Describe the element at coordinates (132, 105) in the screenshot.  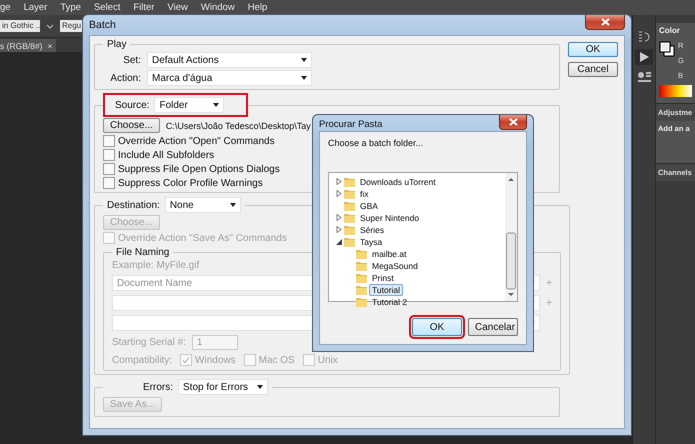
I see `field-label: Source:` at that location.